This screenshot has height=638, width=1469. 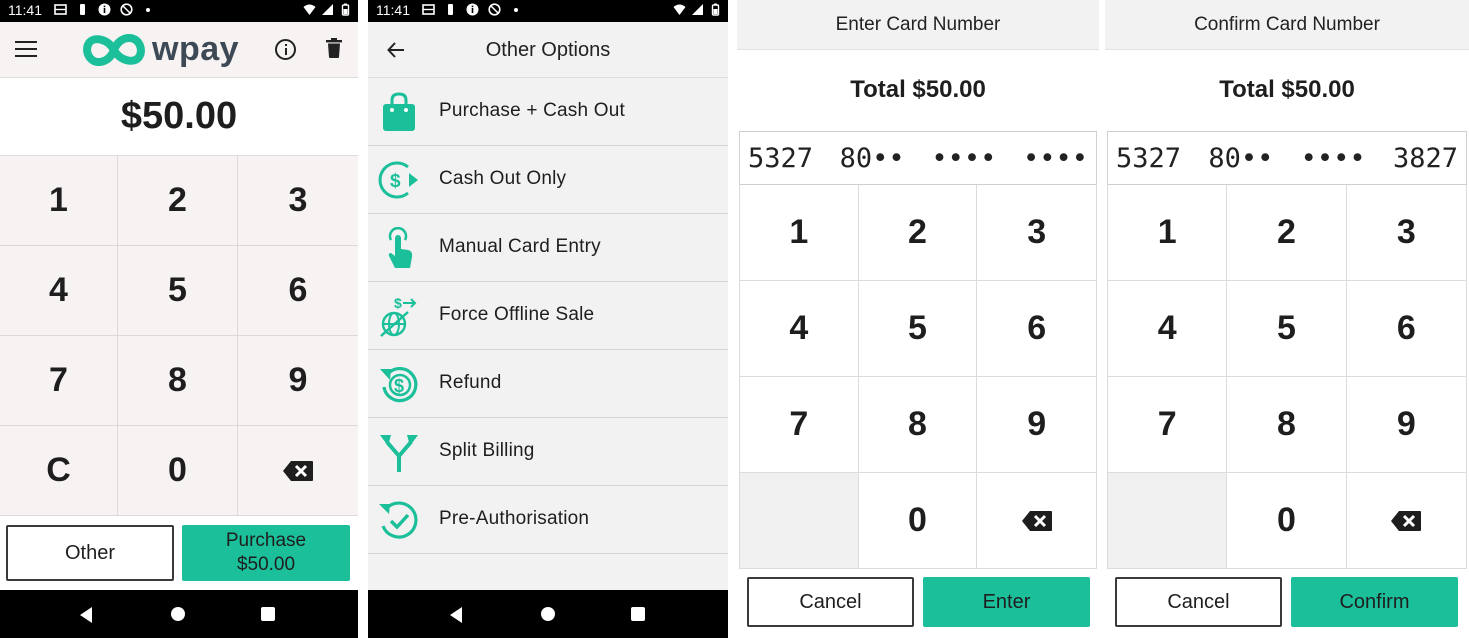 I want to click on sim-card-icon, so click(x=428, y=9).